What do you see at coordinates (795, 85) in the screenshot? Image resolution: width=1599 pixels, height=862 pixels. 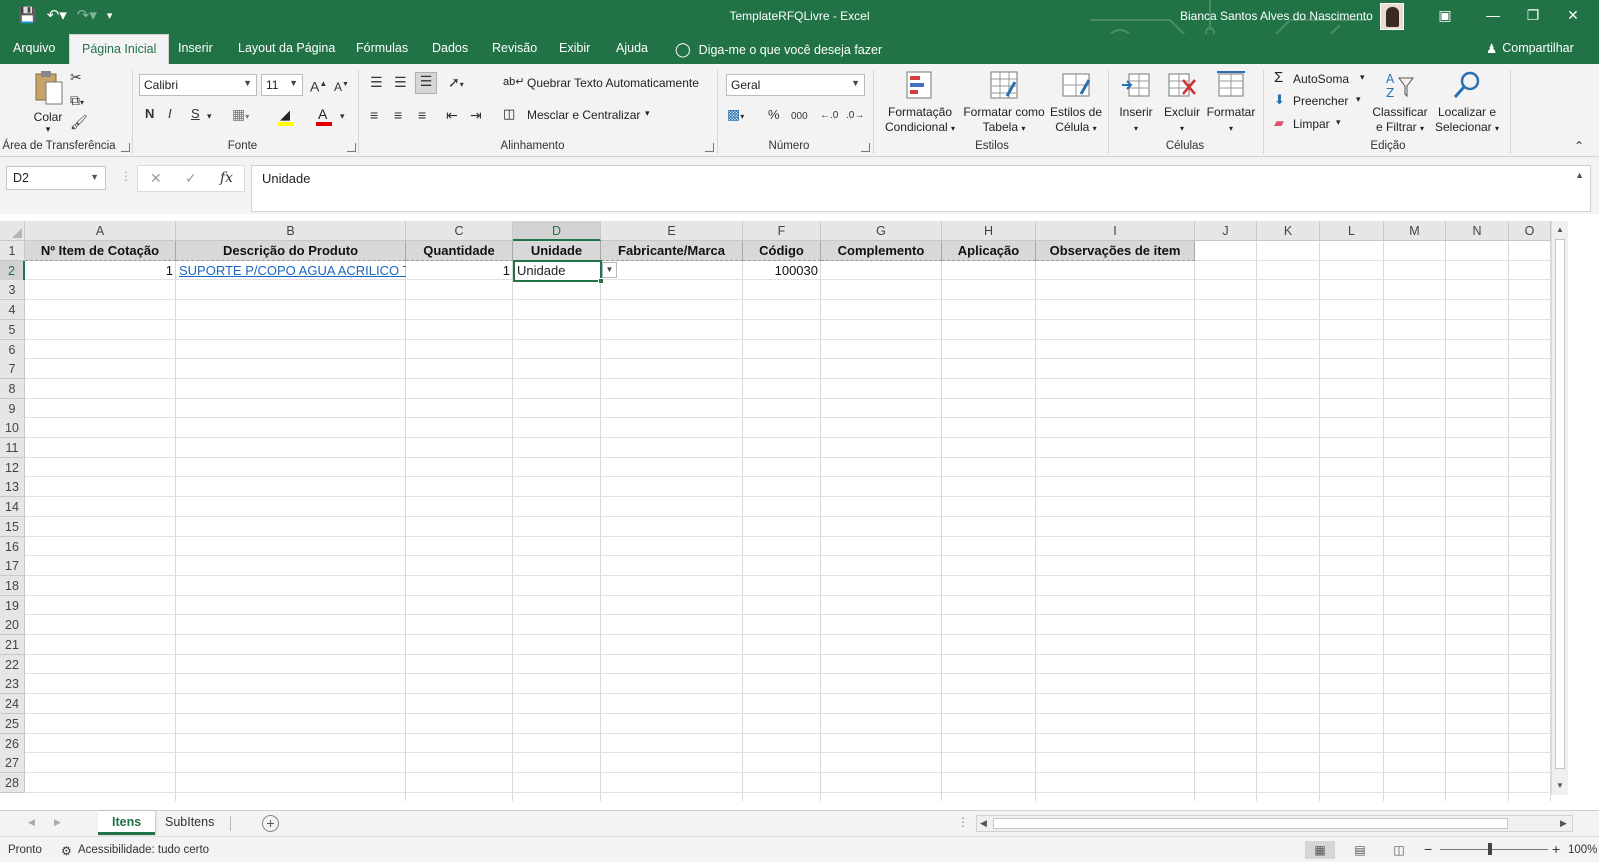 I see `number-format-select: Geral ▼` at bounding box center [795, 85].